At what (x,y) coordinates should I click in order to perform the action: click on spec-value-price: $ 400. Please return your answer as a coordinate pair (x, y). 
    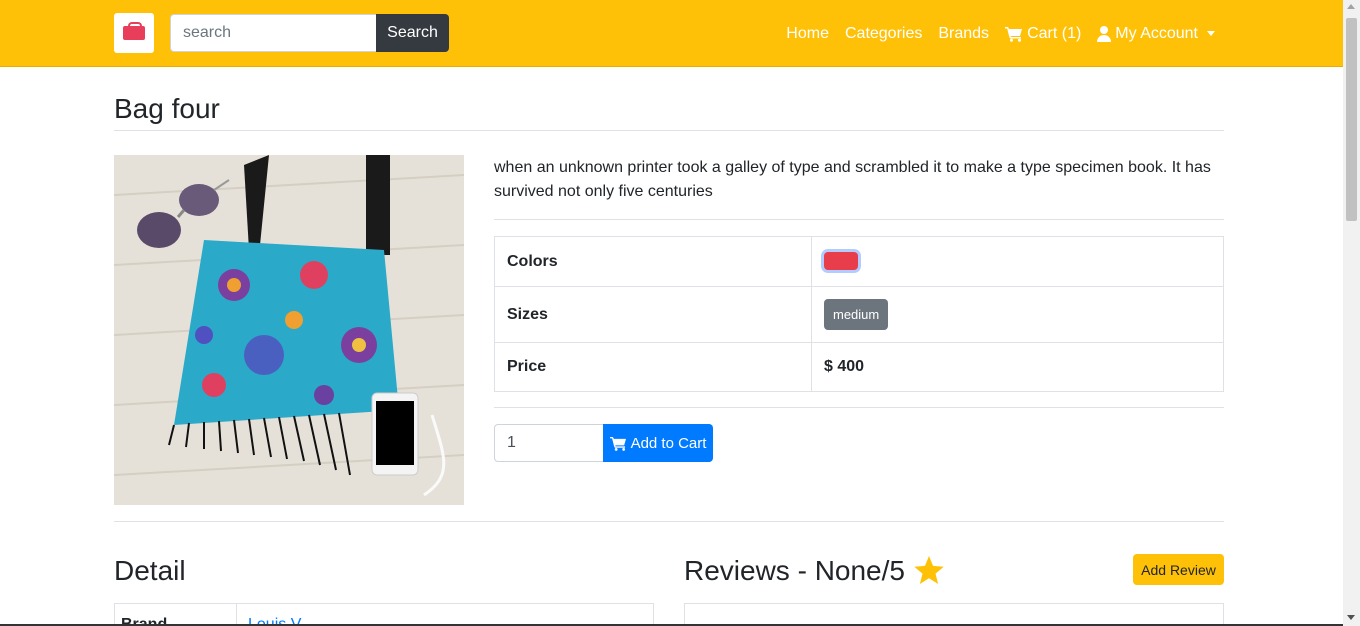
    Looking at the image, I should click on (1017, 367).